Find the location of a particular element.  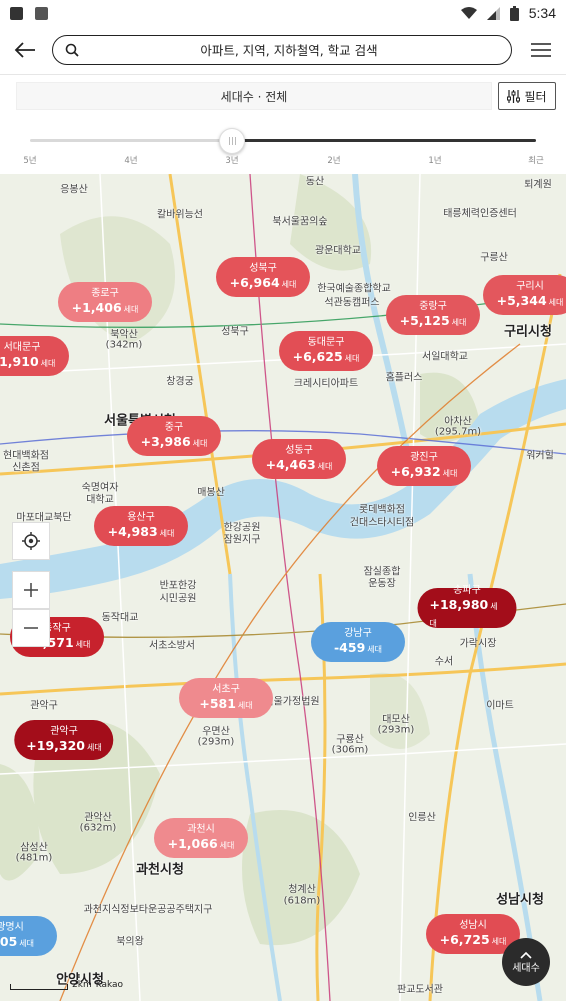

crosshair-icon is located at coordinates (31, 541).